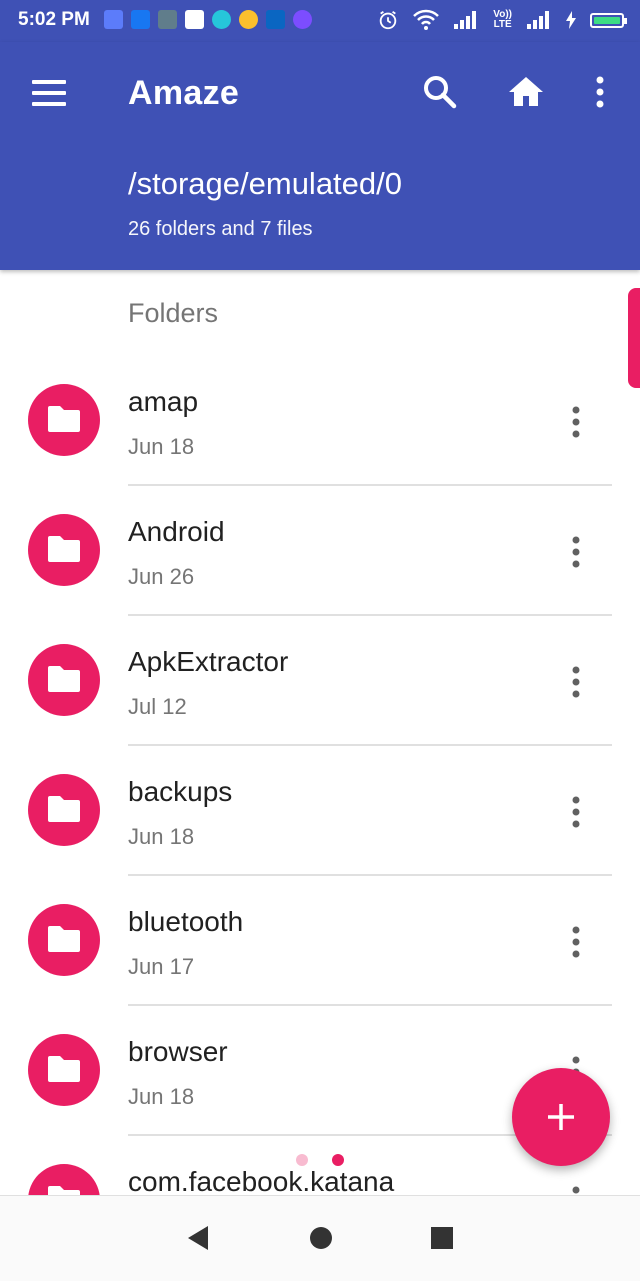  What do you see at coordinates (140, 19) in the screenshot?
I see `facebook-icon` at bounding box center [140, 19].